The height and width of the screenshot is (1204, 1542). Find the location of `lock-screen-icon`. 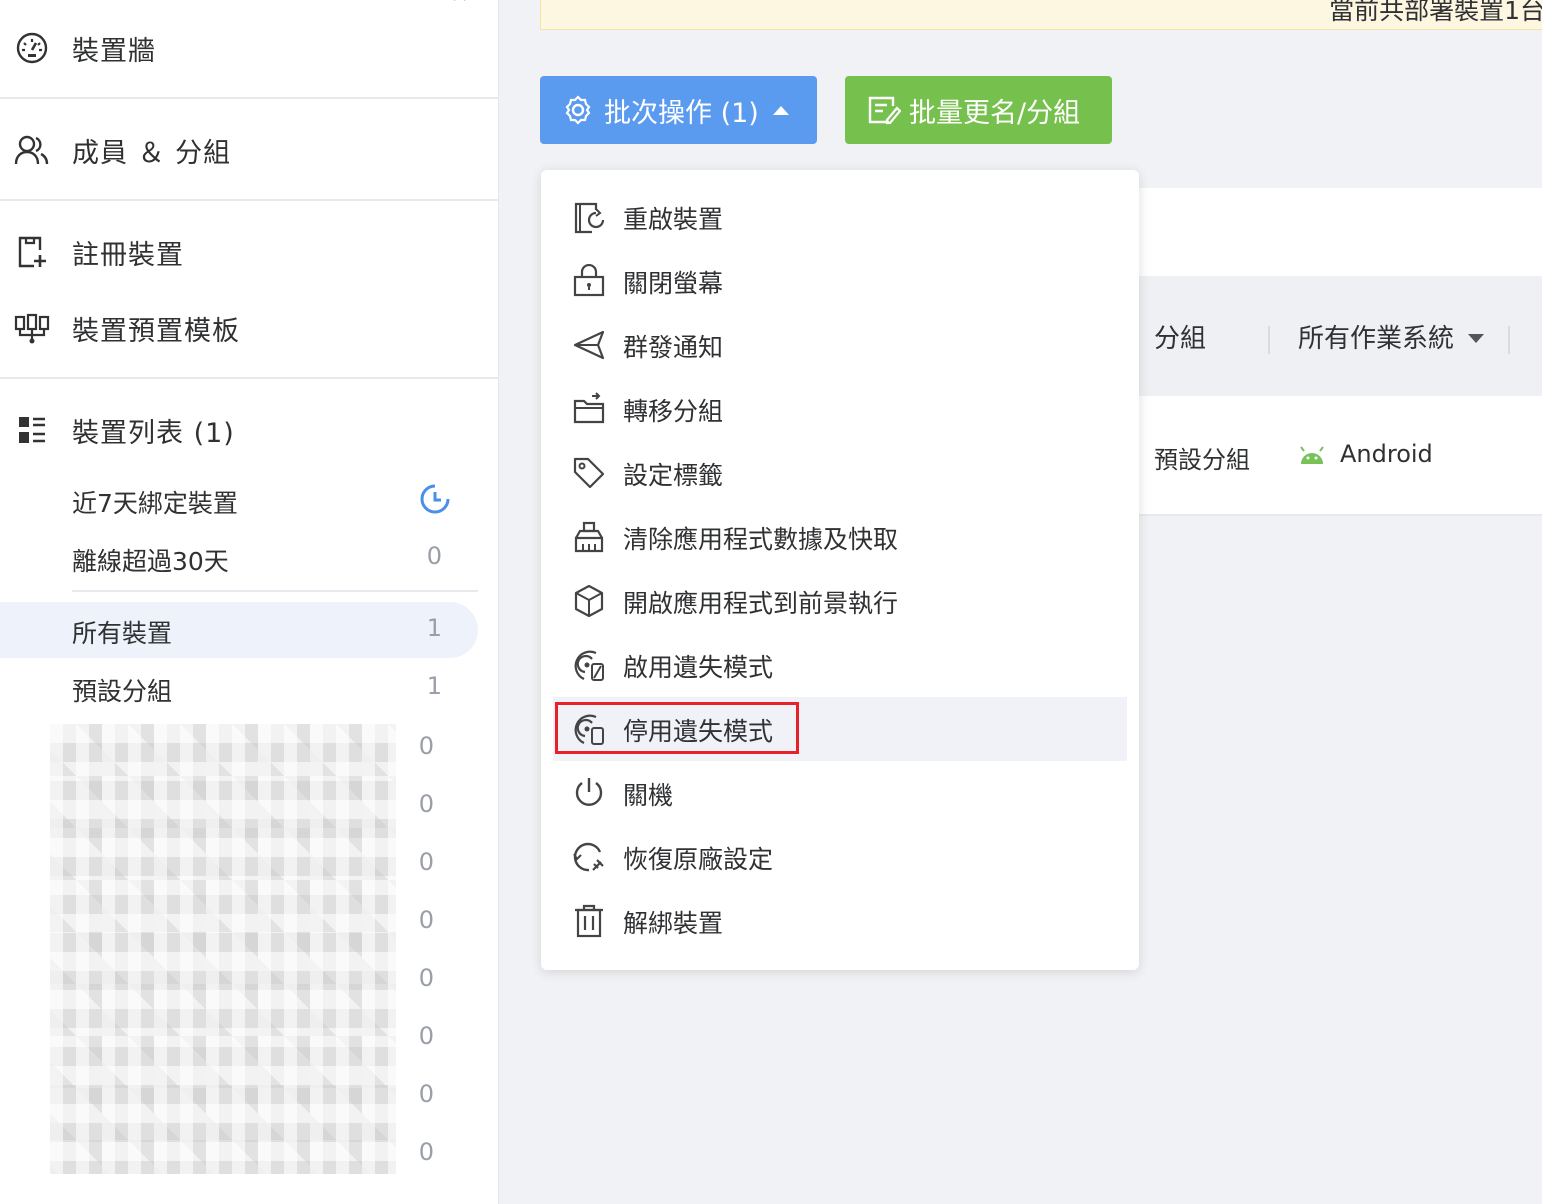

lock-screen-icon is located at coordinates (589, 281).